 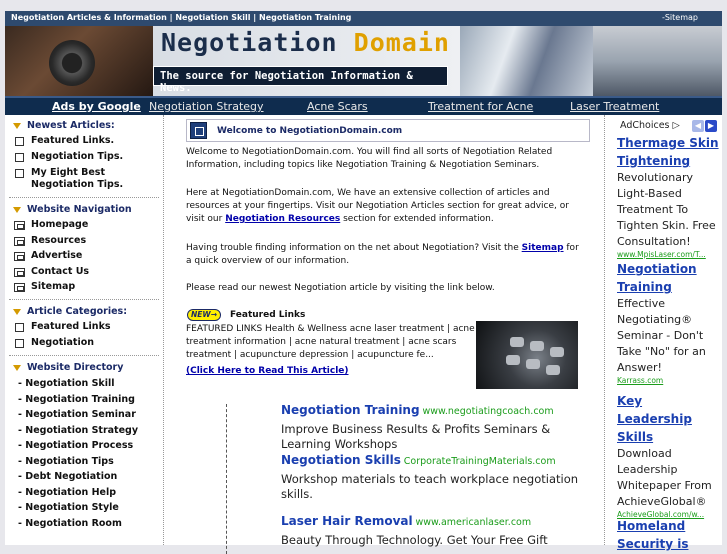 I want to click on new-badge: NEW→, so click(x=204, y=315).